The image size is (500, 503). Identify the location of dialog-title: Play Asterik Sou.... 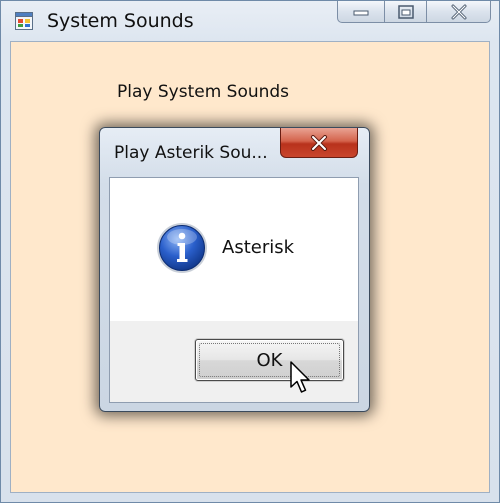
(191, 153).